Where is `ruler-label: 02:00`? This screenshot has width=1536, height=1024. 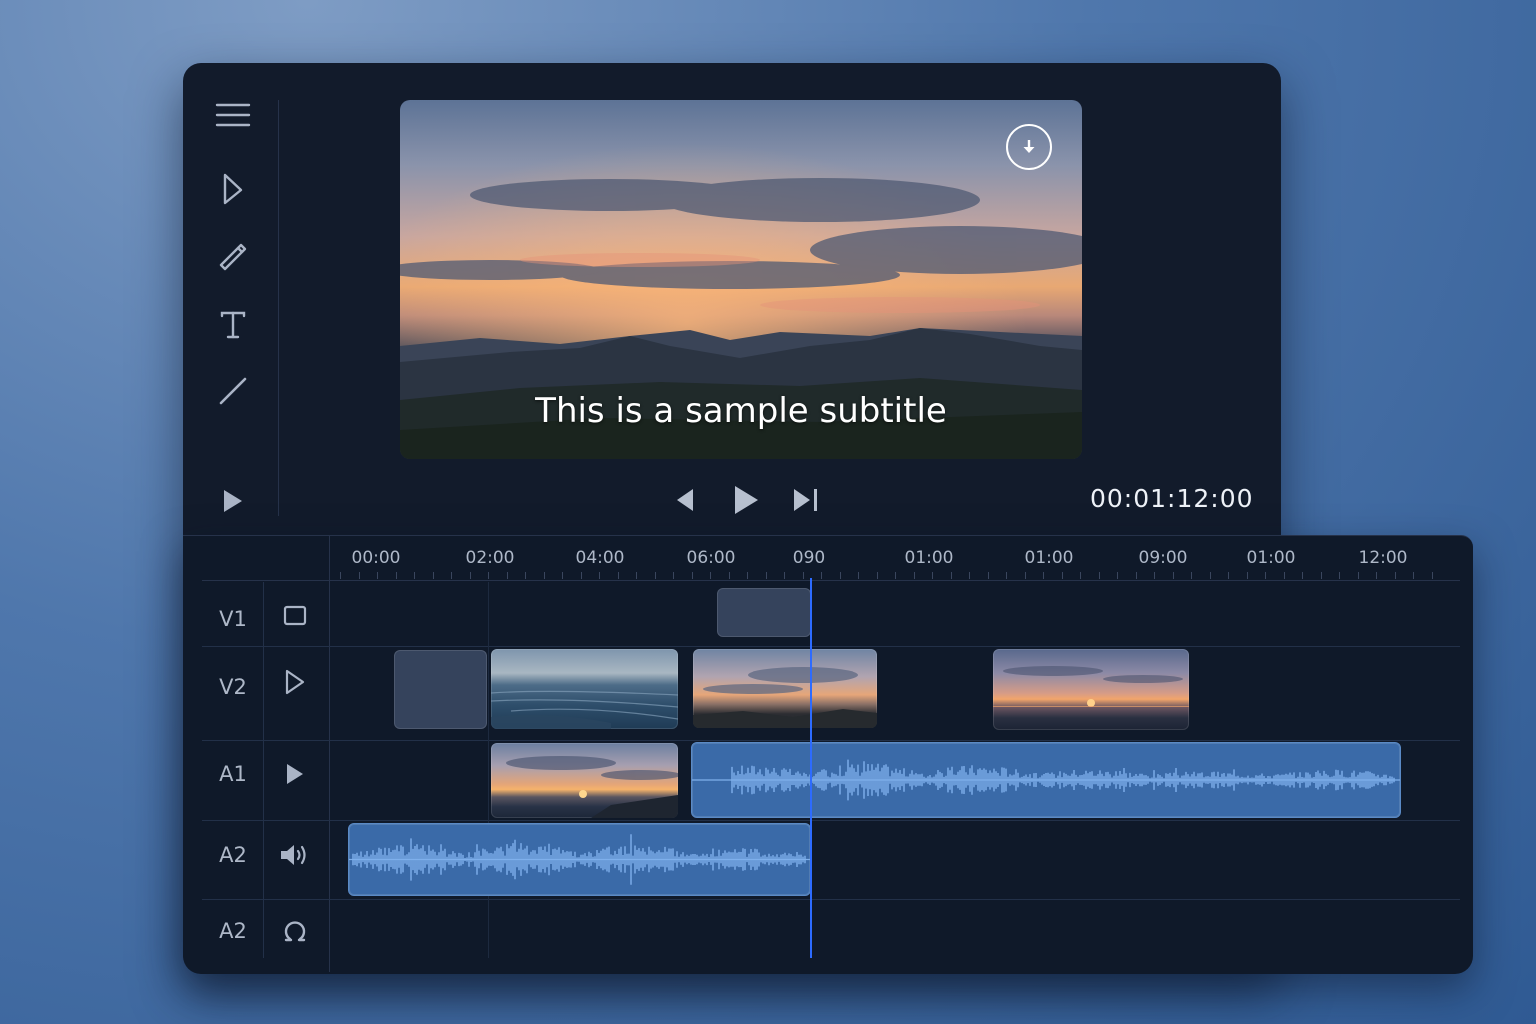 ruler-label: 02:00 is located at coordinates (490, 558).